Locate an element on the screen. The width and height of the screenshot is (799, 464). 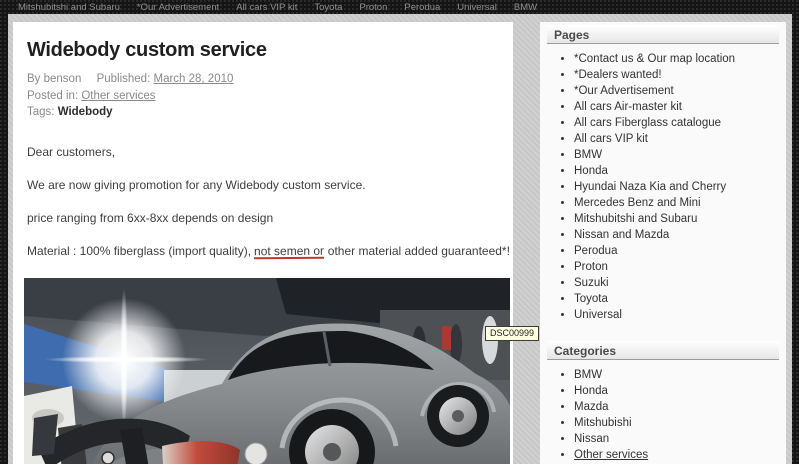
sidebar-category-link: Other services is located at coordinates (676, 455).